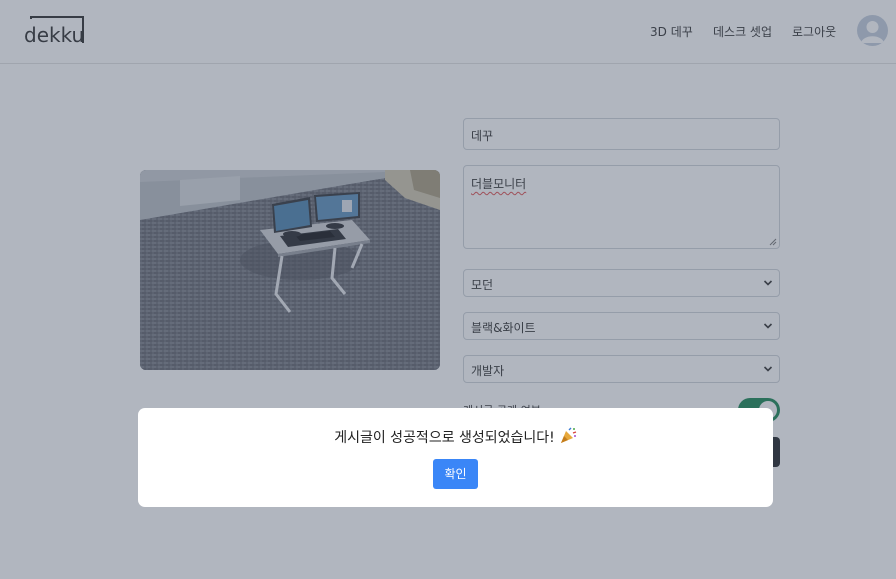  I want to click on success-modal: 게시글이 성공적으로 생성되었습니다! 확인, so click(455, 457).